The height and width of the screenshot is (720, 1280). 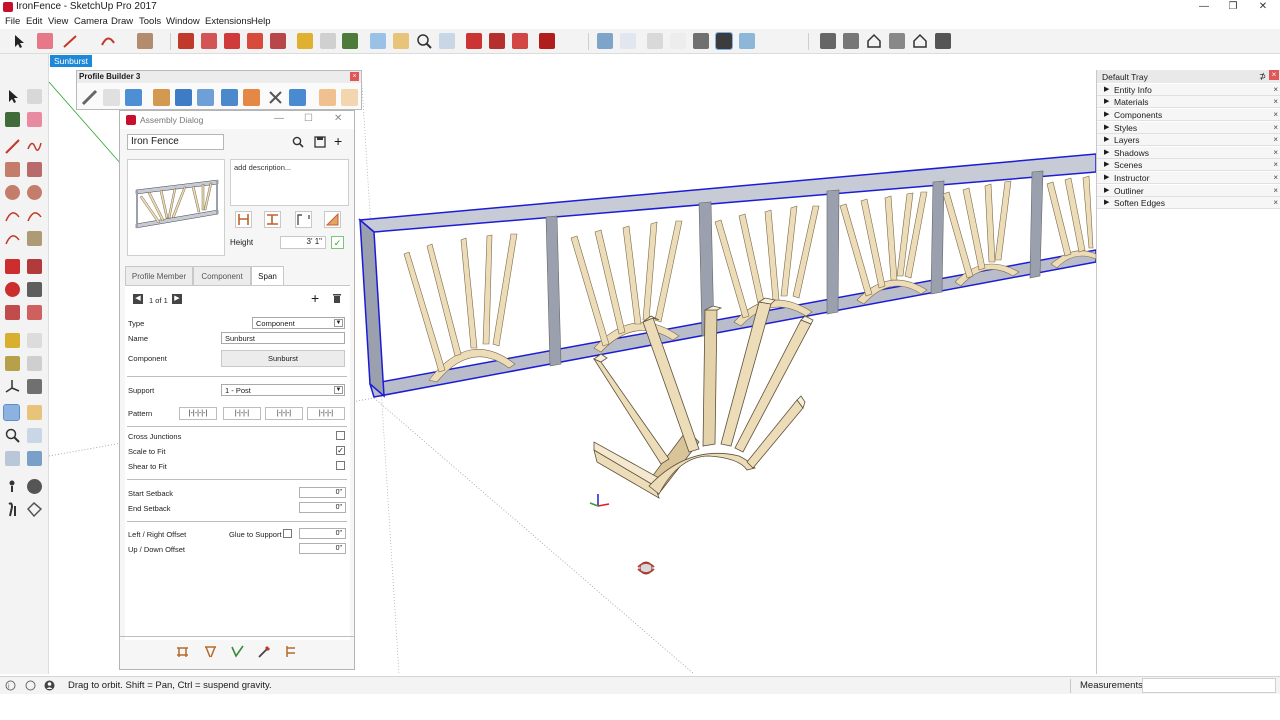 What do you see at coordinates (1188, 90) in the screenshot?
I see `tray-item-entity-info: ▶ Entity Info ×` at bounding box center [1188, 90].